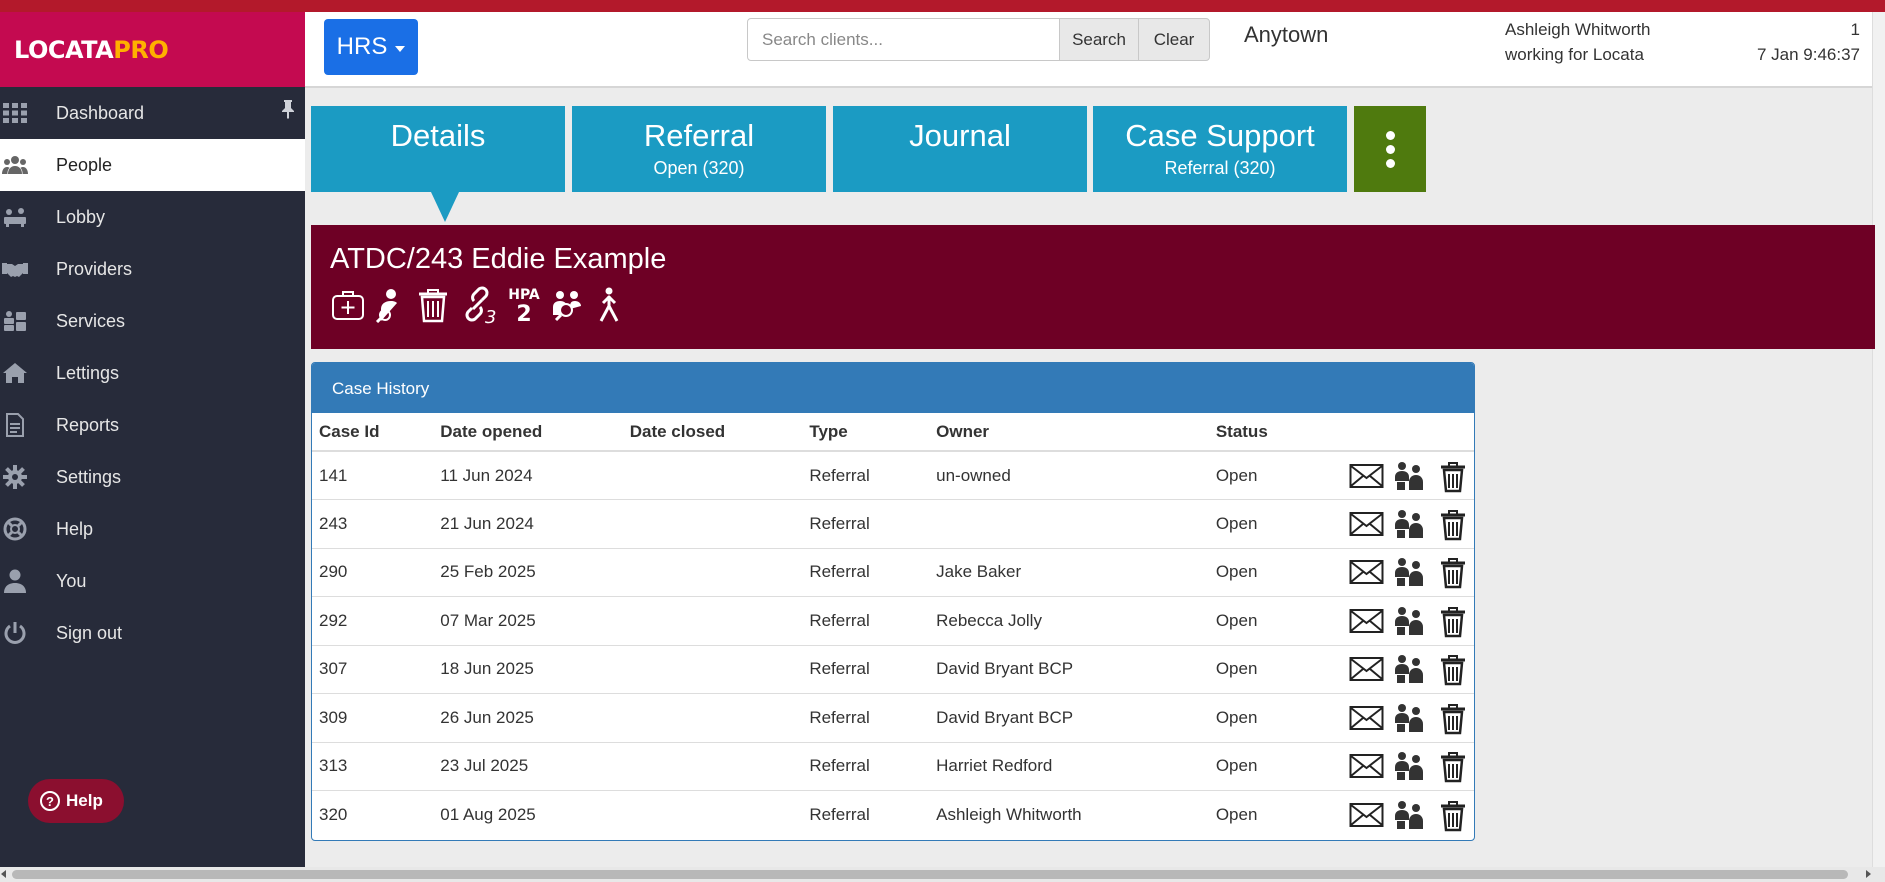  Describe the element at coordinates (152, 49) in the screenshot. I see `logo: LOCATAPRO` at that location.